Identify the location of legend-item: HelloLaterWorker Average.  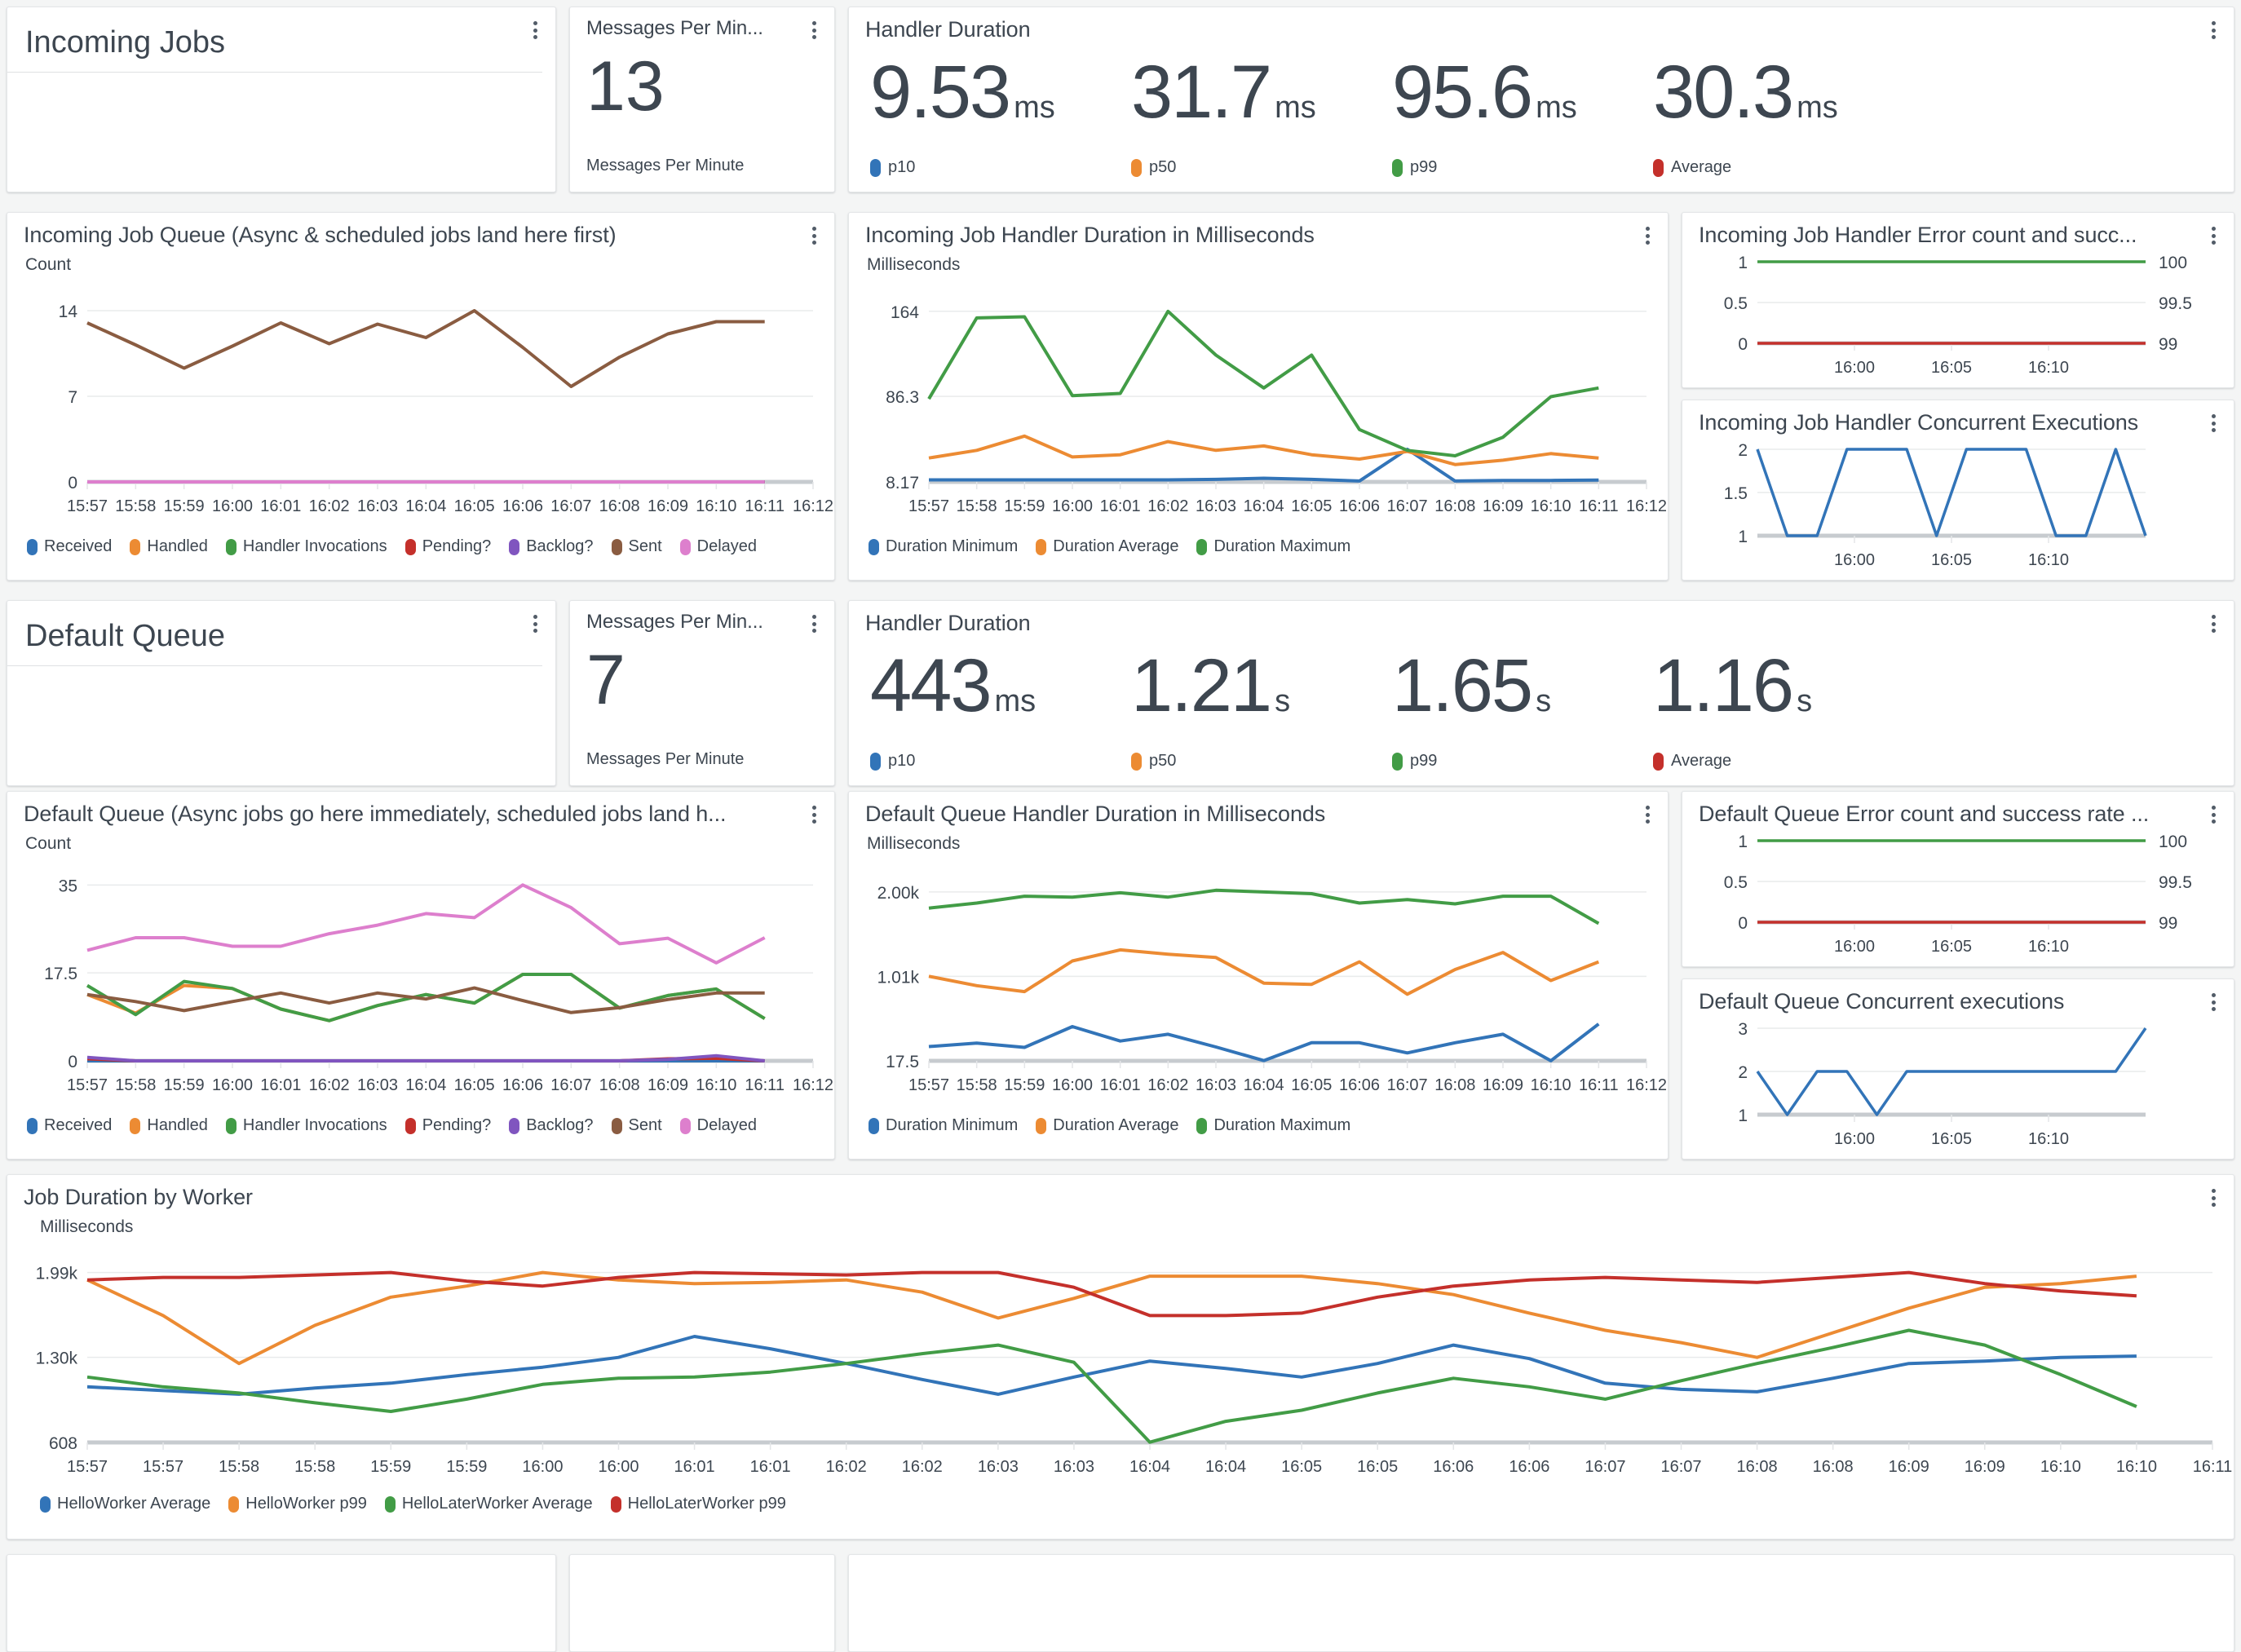
(488, 1504).